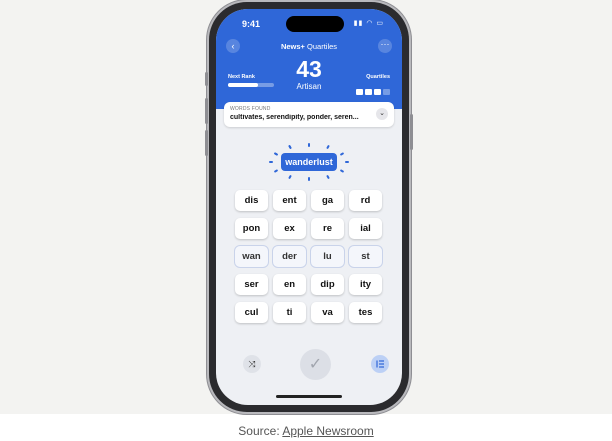 This screenshot has width=612, height=441. I want to click on quartiles-label: Quartiles, so click(378, 77).